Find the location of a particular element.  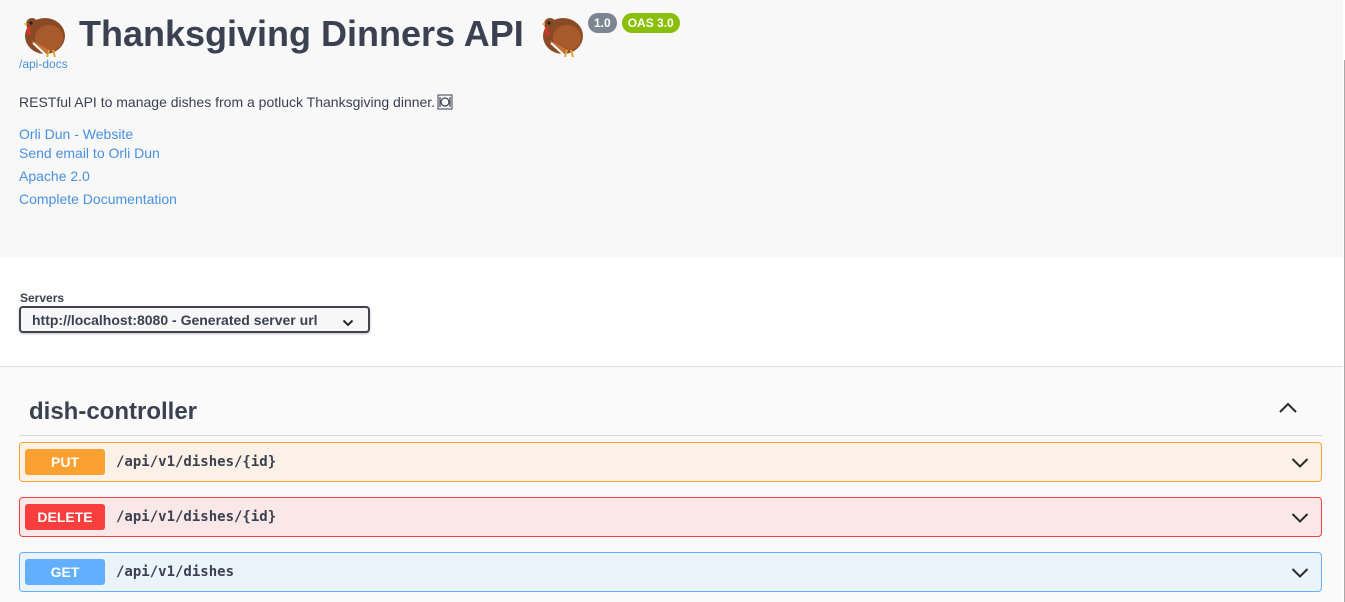

title-row: Thanksgiving Dinners API is located at coordinates (303, 34).